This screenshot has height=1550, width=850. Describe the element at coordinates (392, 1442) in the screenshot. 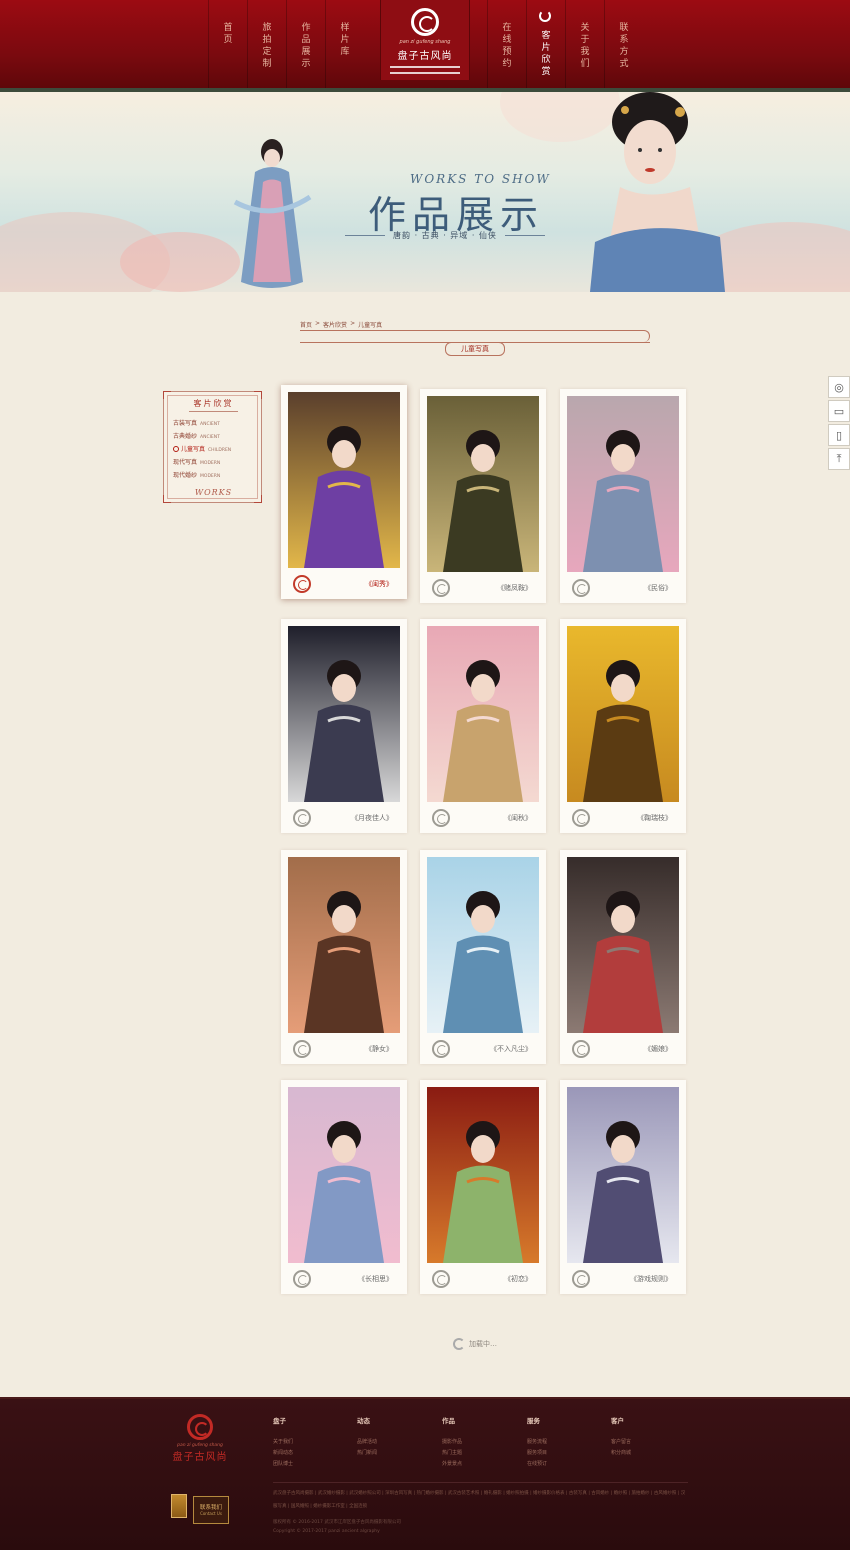

I see `footer-link: 品牌活动` at that location.